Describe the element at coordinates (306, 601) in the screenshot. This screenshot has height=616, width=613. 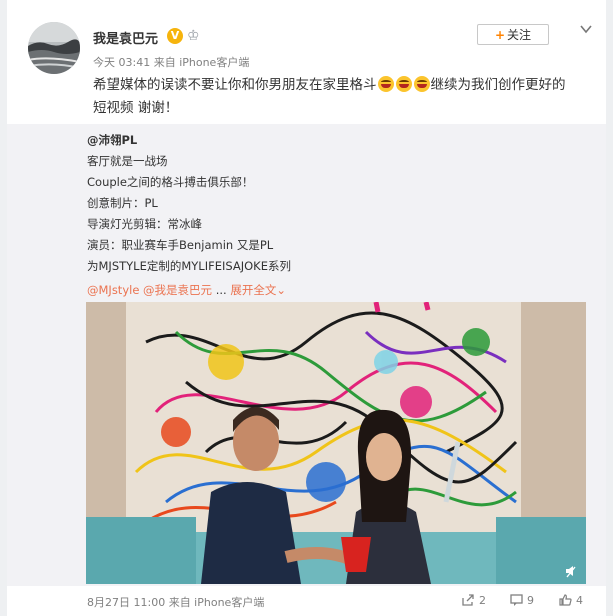
I see `repost-footer: 8月27日 11:00 来自 iPhone客户端 2 9 4` at that location.